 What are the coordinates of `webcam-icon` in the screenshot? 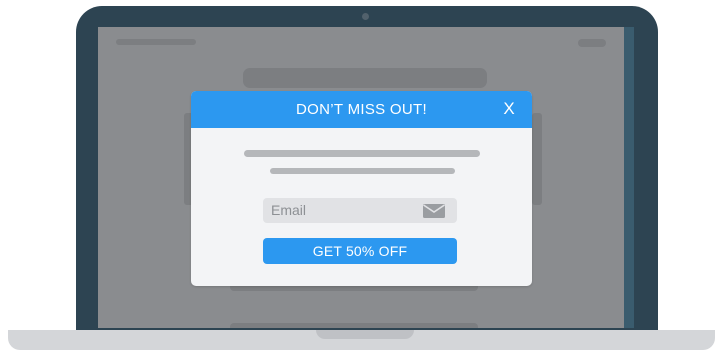 It's located at (365, 16).